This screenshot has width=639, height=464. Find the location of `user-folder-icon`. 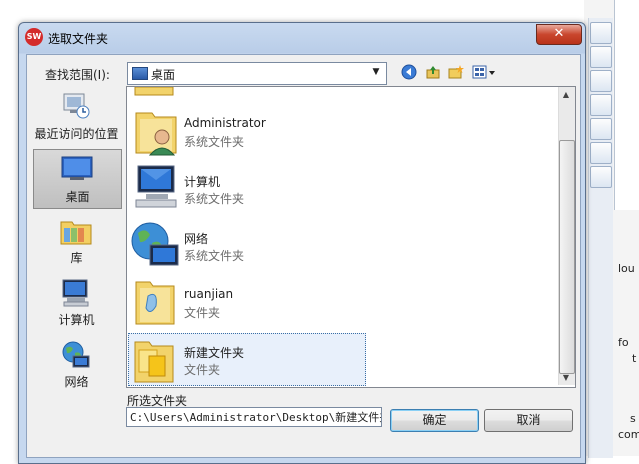

user-folder-icon is located at coordinates (156, 134).